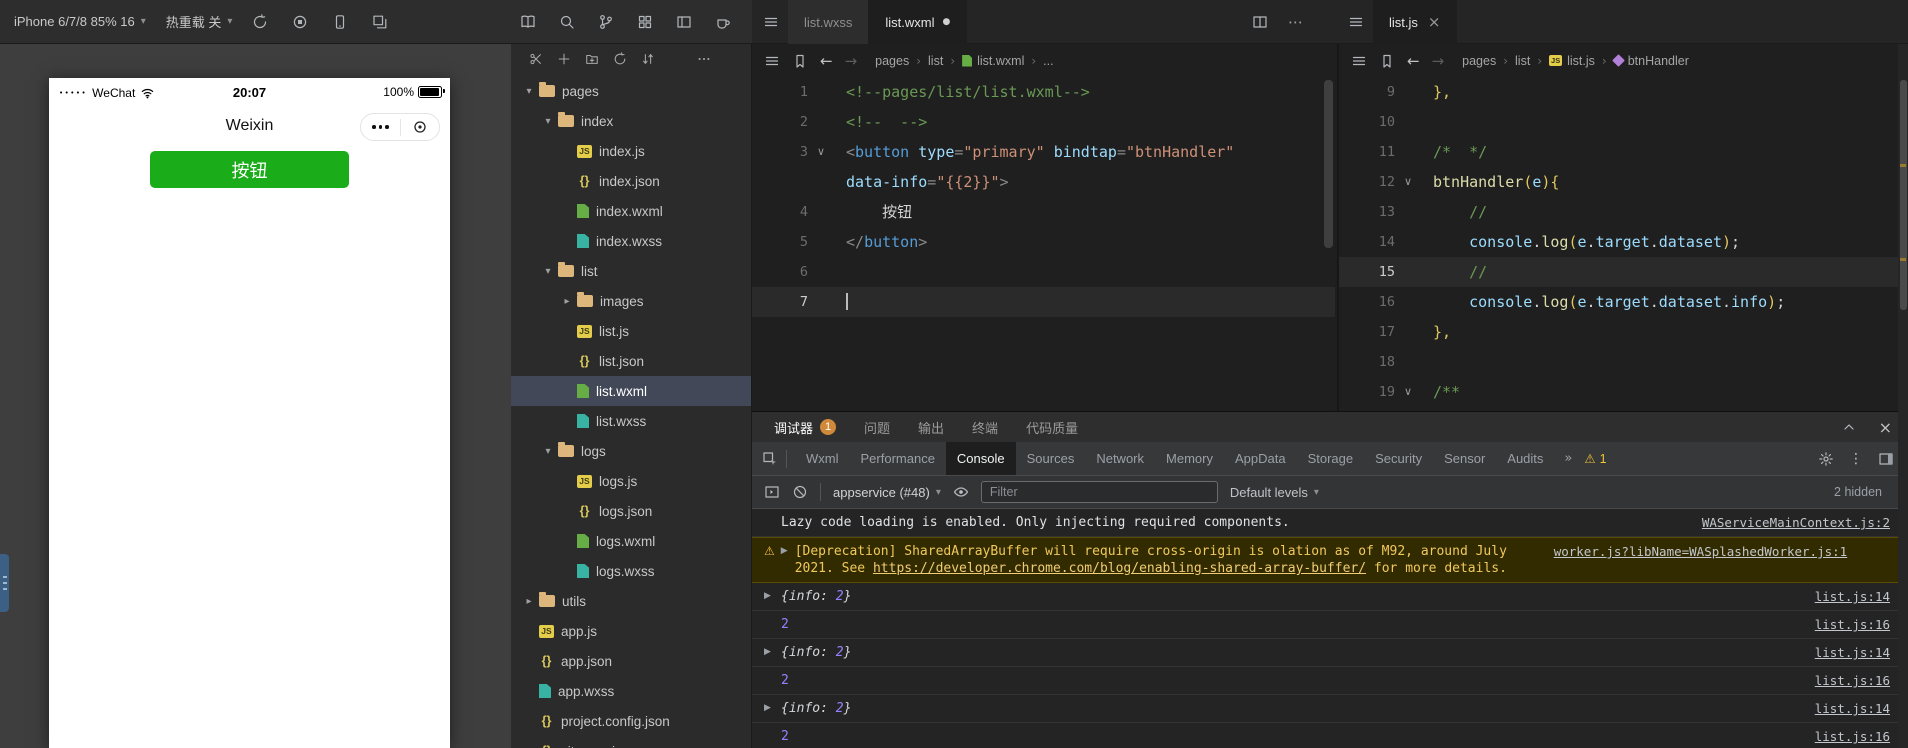 This screenshot has height=748, width=1908. What do you see at coordinates (1595, 458) in the screenshot?
I see `warning-count-badge: ⚠ 1` at bounding box center [1595, 458].